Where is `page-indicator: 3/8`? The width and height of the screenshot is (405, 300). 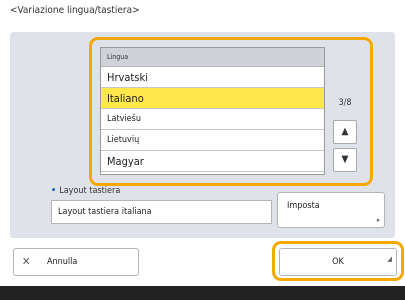
page-indicator: 3/8 is located at coordinates (345, 103).